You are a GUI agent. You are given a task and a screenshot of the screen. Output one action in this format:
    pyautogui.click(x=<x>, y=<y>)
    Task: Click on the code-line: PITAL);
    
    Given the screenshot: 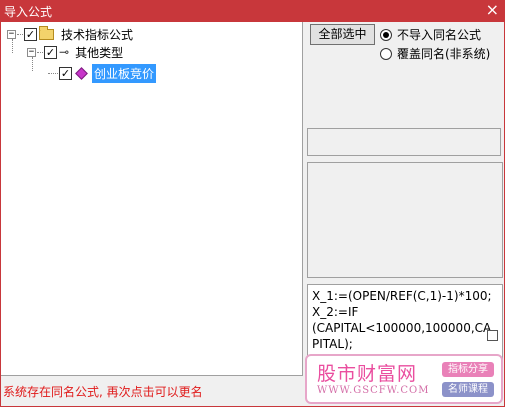 What is the action you would take?
    pyautogui.click(x=332, y=344)
    